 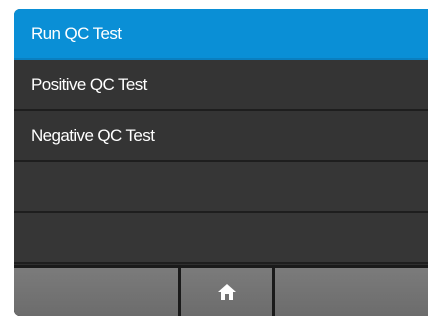 I want to click on menu-item-label: Positive QC Test, so click(x=89, y=84).